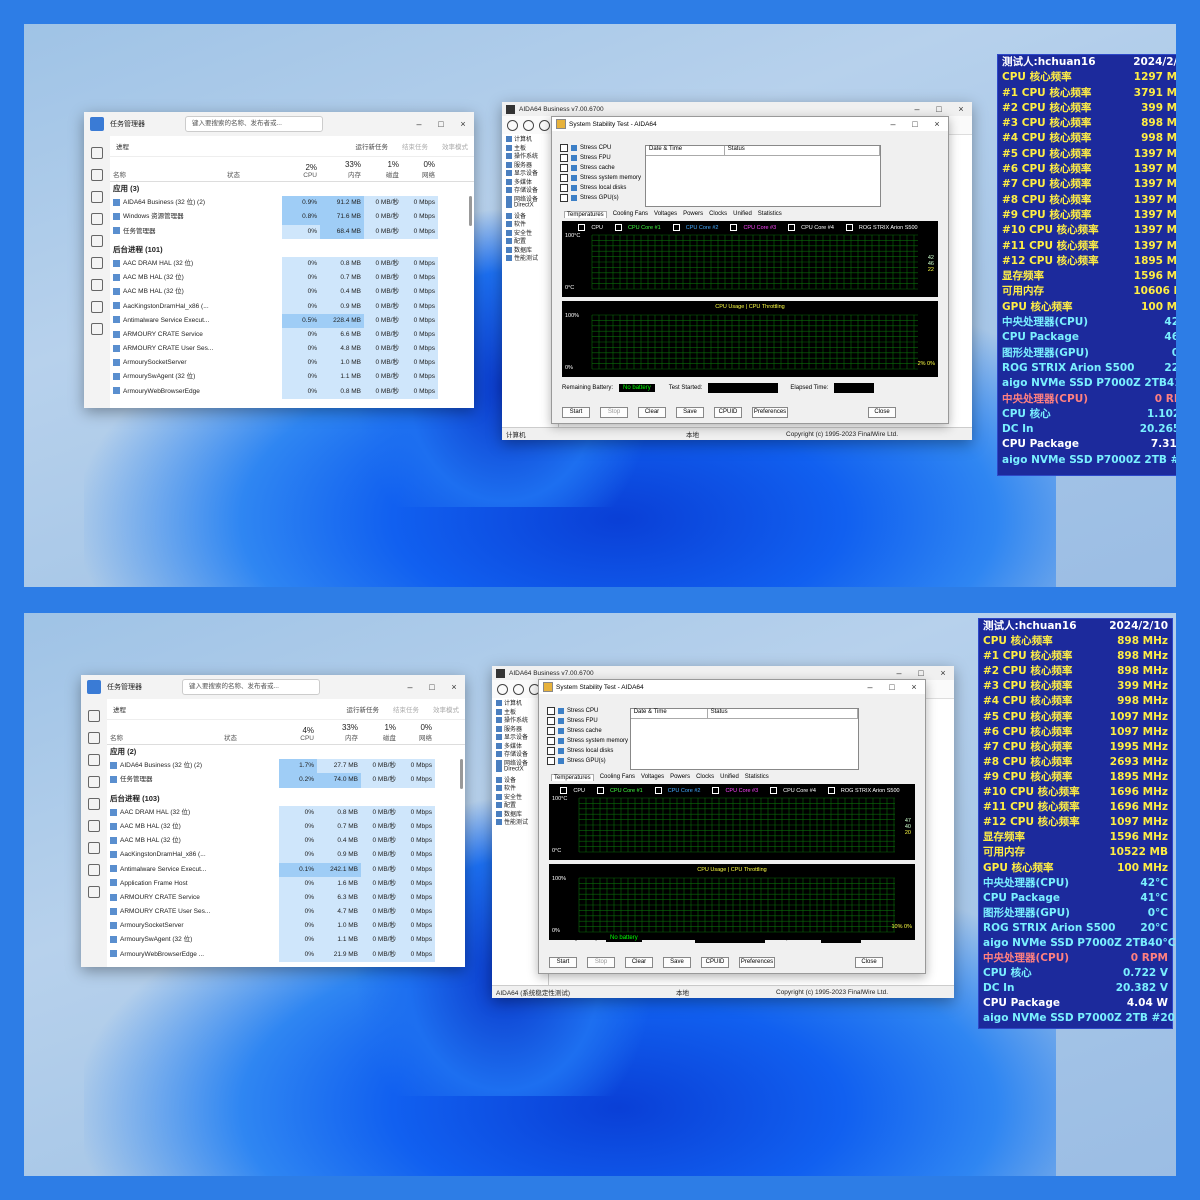 The image size is (1200, 1200). What do you see at coordinates (286, 841) in the screenshot?
I see `process-row: AAC MB HAL (32 位) 0% 0.4 MB 0 MB/秒 0 Mbps` at bounding box center [286, 841].